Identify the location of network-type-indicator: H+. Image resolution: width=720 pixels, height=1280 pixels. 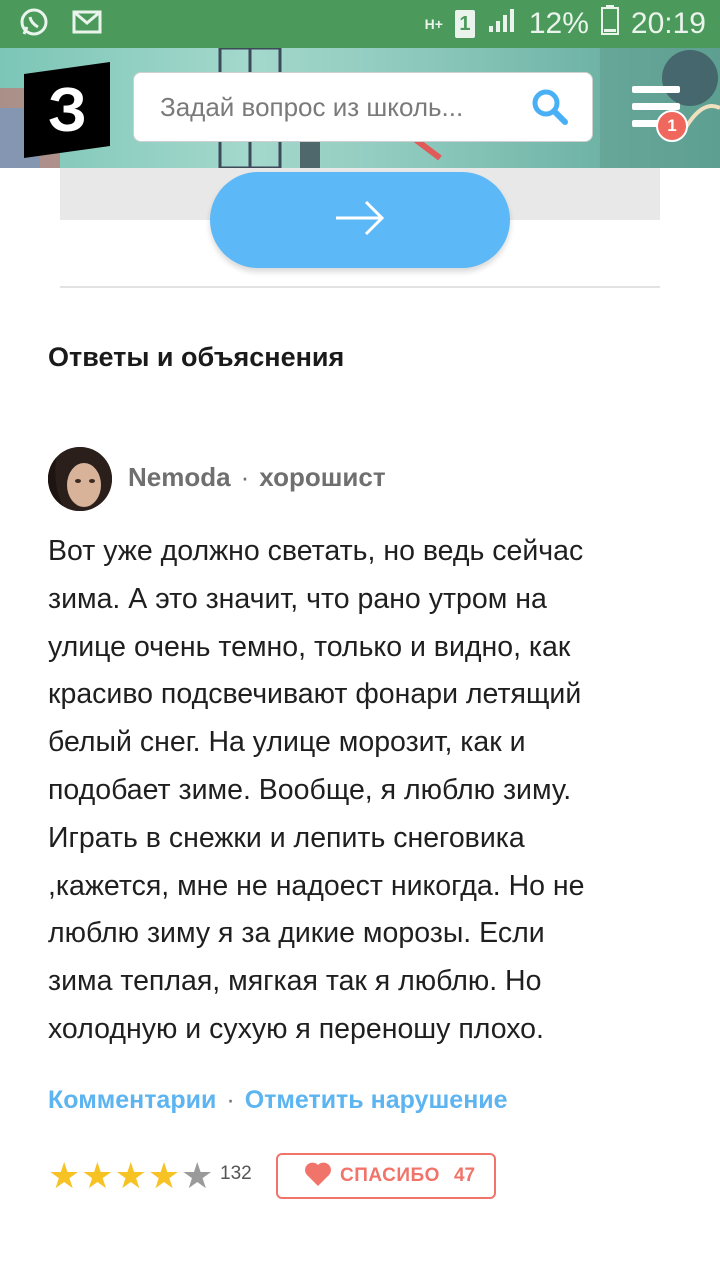
(433, 24).